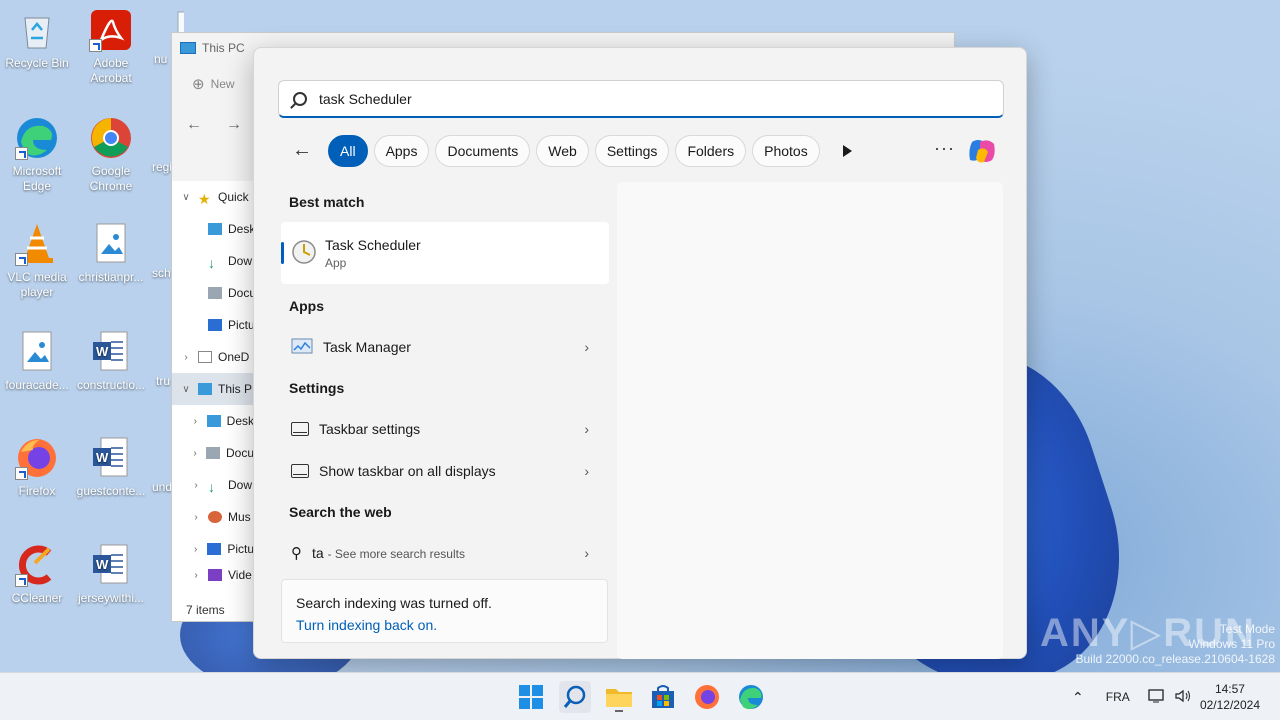 This screenshot has height=720, width=1280. I want to click on tree-item-pictures: Pictu, so click(213, 325).